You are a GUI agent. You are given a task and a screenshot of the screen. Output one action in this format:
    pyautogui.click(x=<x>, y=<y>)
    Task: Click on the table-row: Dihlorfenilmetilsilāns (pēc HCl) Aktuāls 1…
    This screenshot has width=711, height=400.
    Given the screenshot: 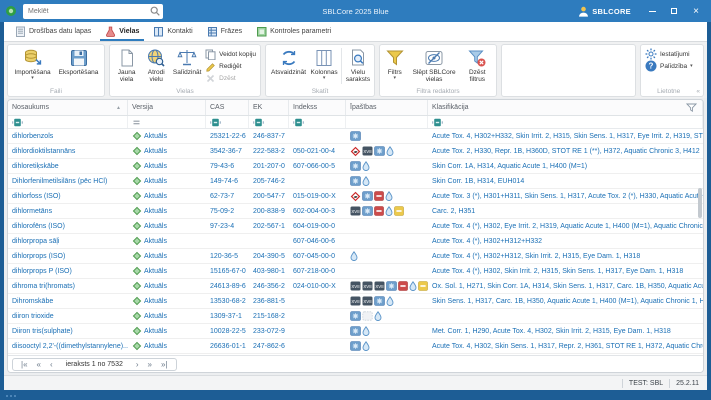 What is the action you would take?
    pyautogui.click(x=355, y=181)
    